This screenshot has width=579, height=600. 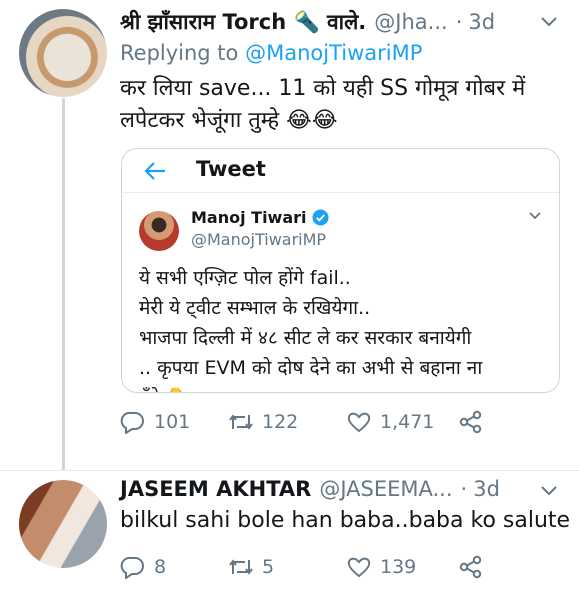 I want to click on quoted-card-header: Tweet, so click(x=340, y=171).